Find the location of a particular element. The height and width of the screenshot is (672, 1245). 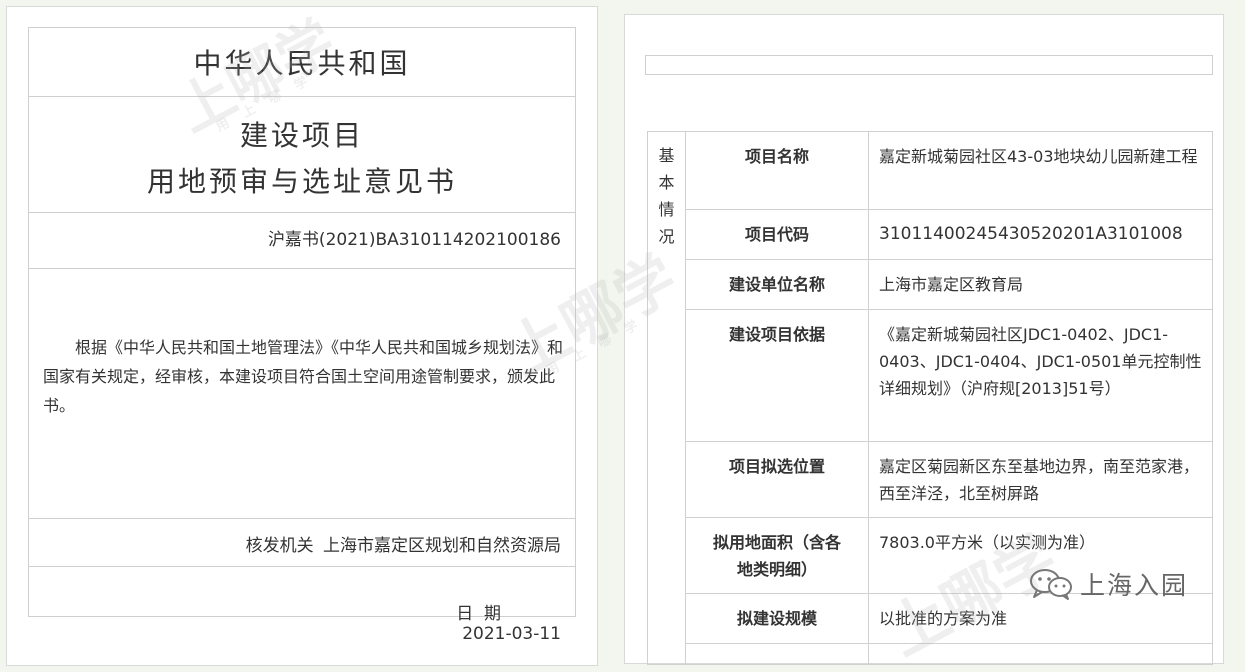

issue-date: 日 期 2021-03-11 is located at coordinates (492, 621).